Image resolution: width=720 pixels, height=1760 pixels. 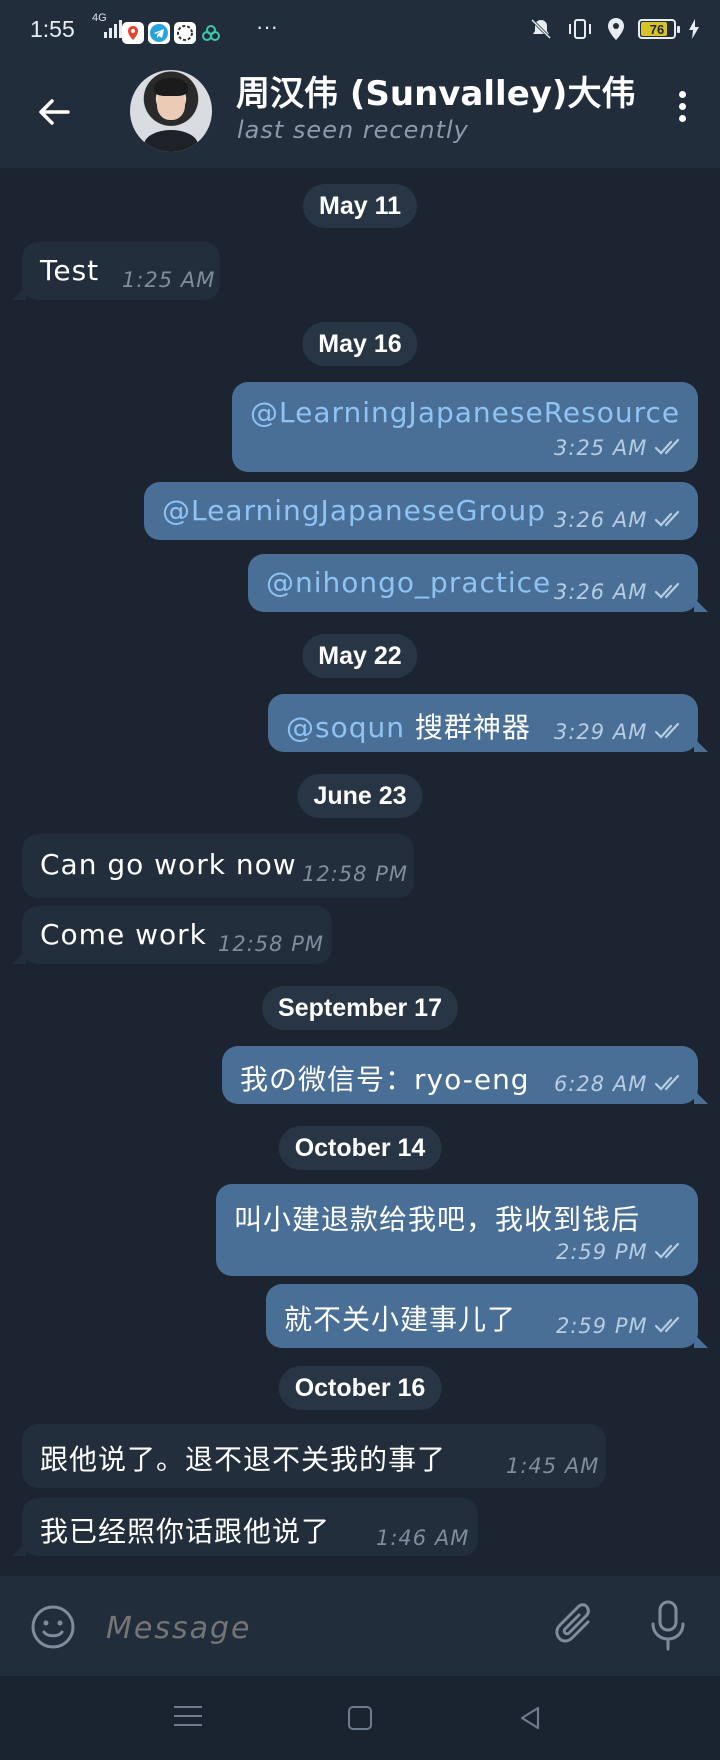 What do you see at coordinates (360, 206) in the screenshot?
I see `date-separator: May 11` at bounding box center [360, 206].